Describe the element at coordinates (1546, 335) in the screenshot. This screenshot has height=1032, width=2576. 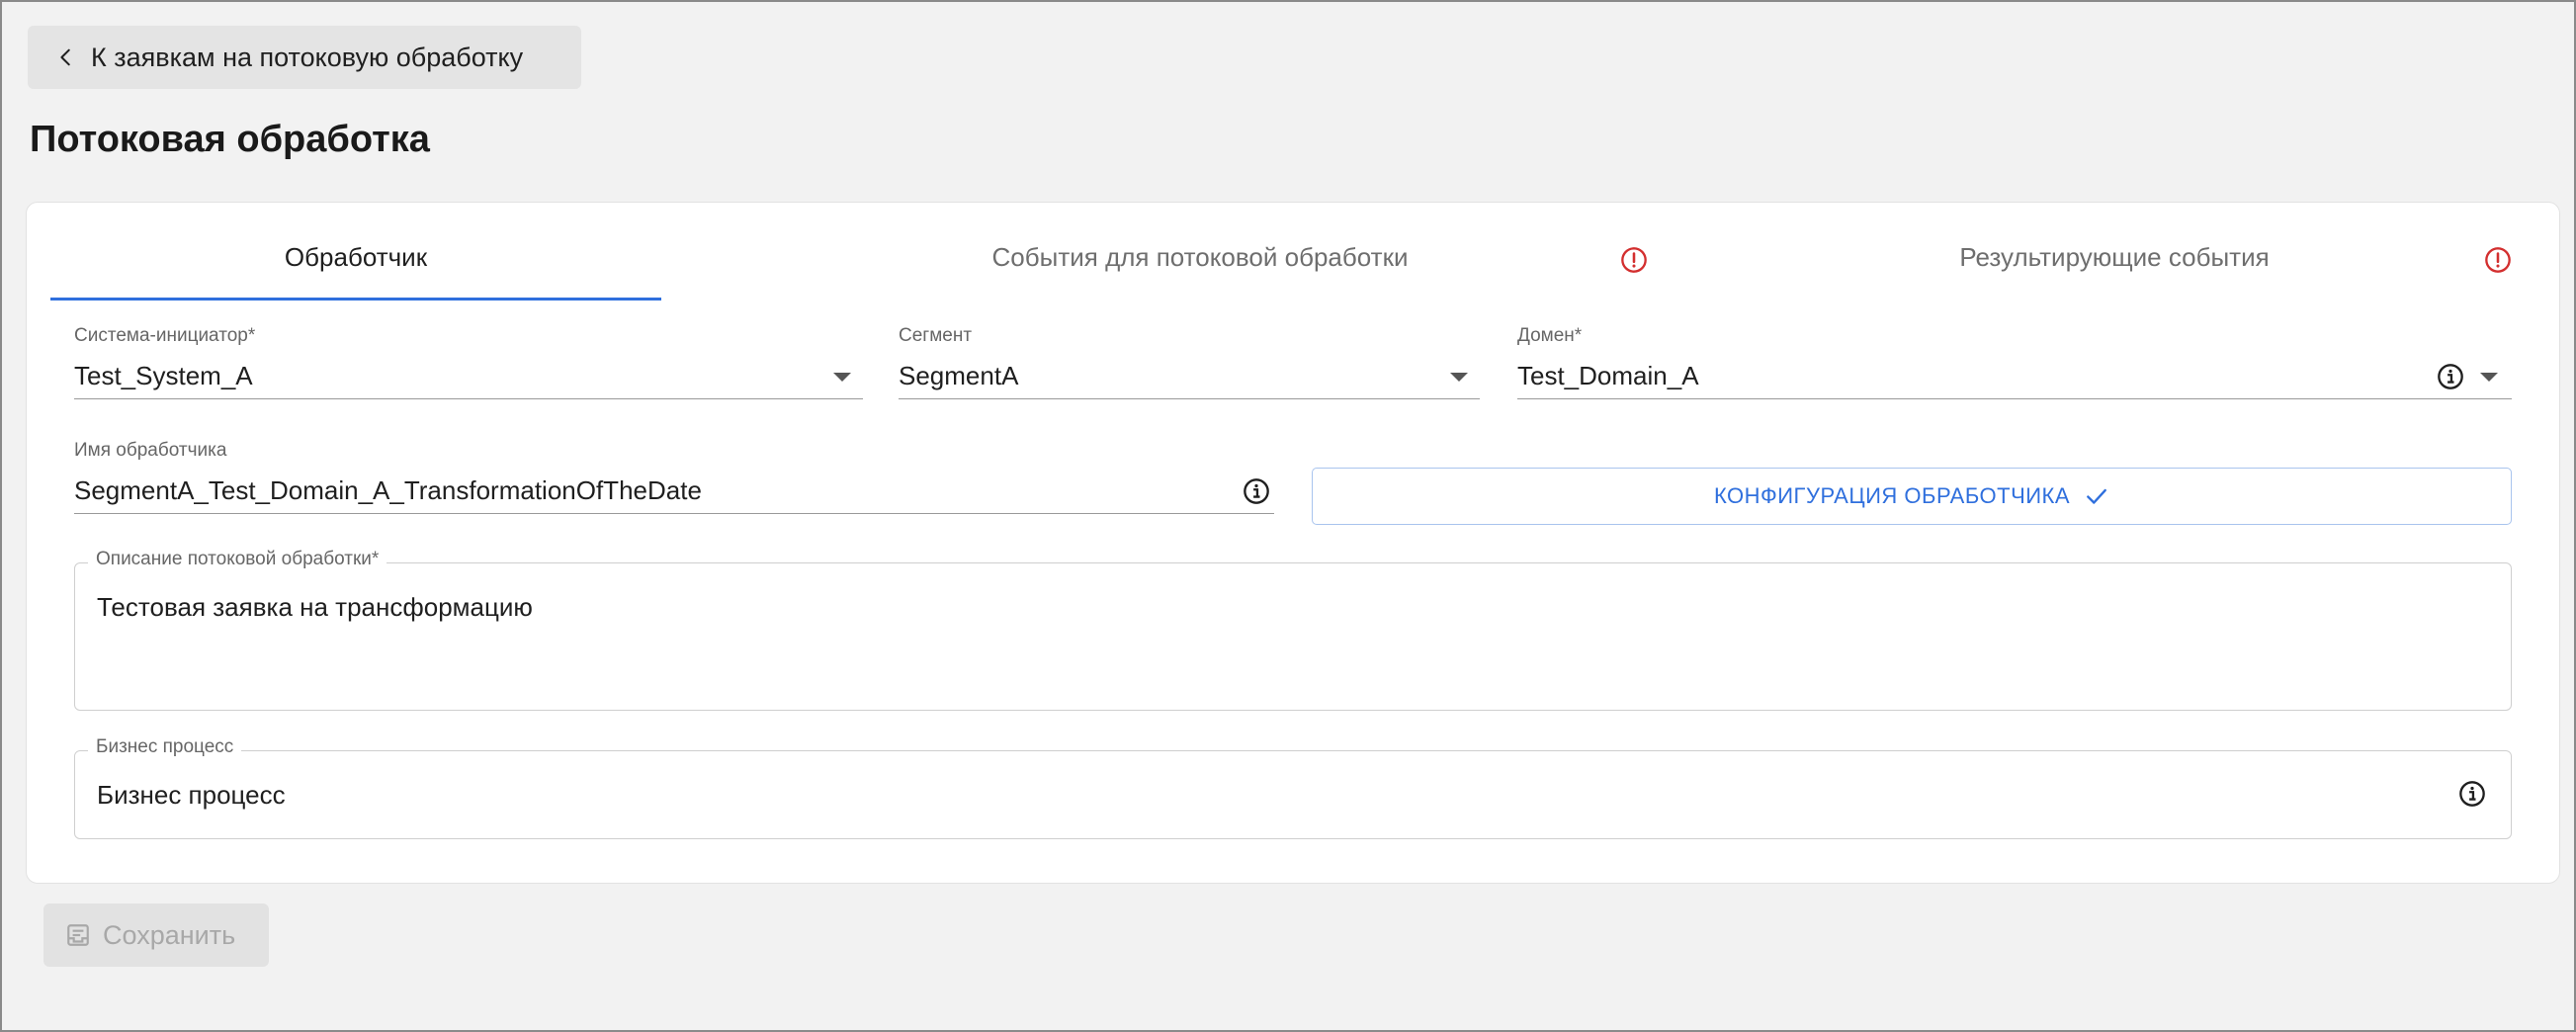
I see `domain-label-text: Домен` at that location.